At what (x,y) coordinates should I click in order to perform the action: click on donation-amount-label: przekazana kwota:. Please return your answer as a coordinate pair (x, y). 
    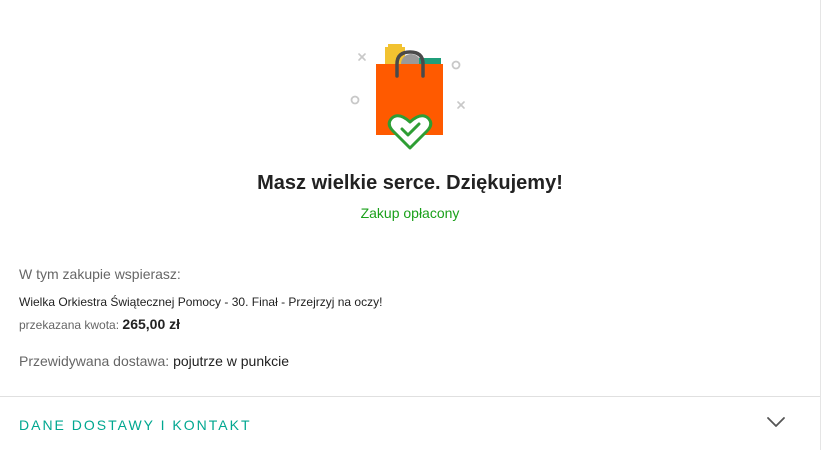
    Looking at the image, I should click on (69, 325).